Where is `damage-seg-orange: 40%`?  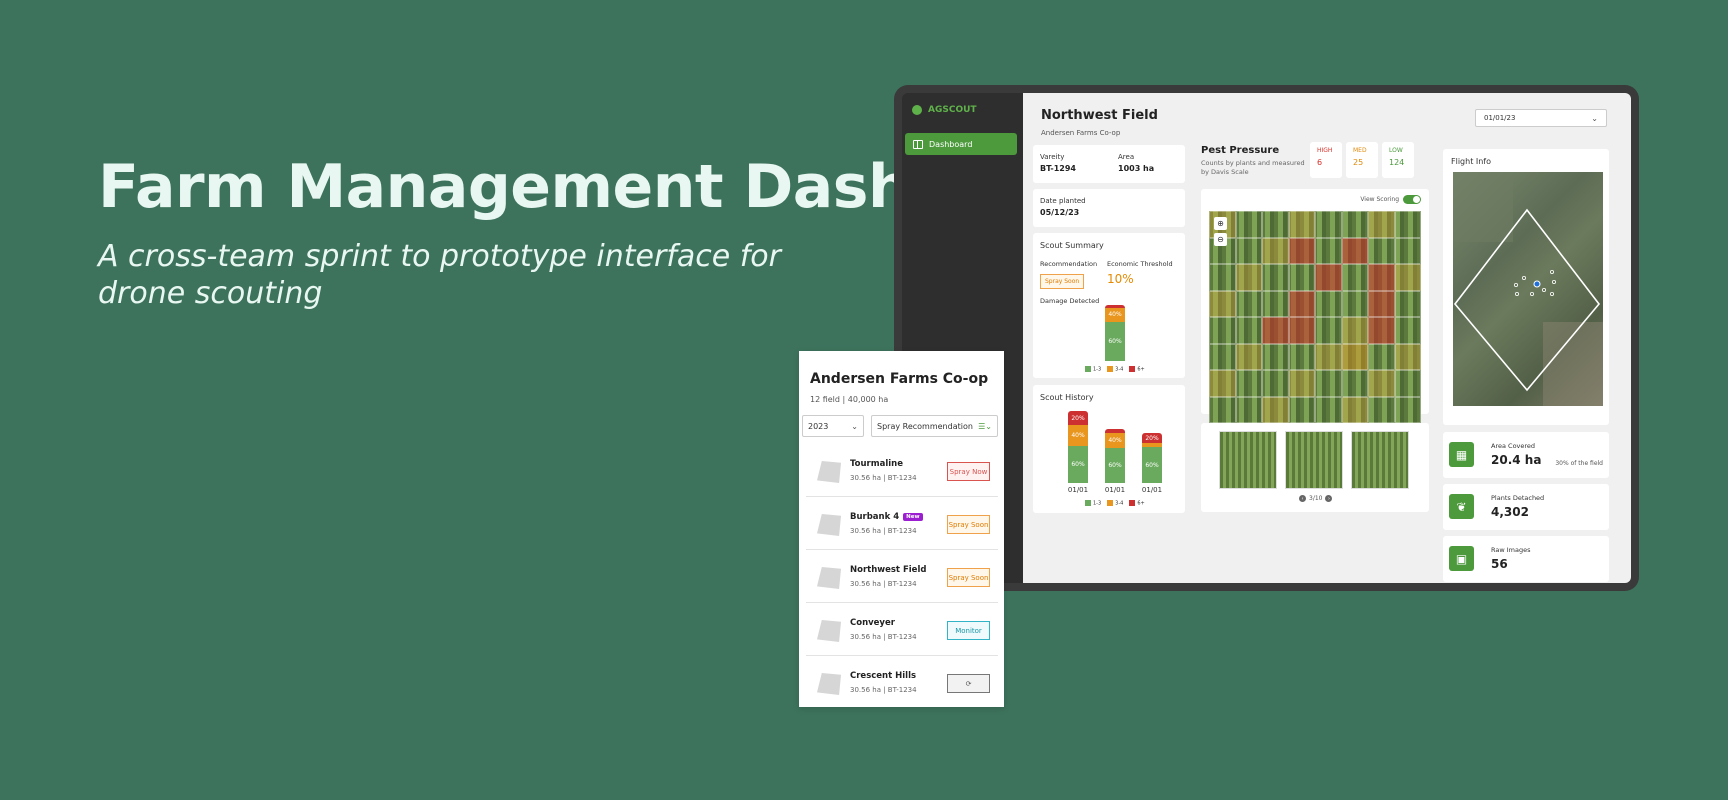
damage-seg-orange: 40% is located at coordinates (1115, 314).